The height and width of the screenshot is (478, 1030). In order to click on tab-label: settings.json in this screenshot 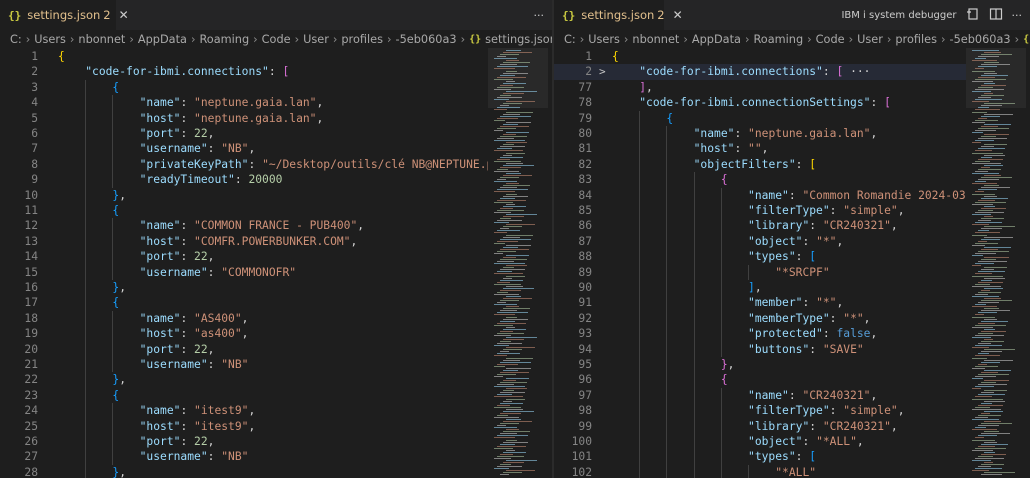, I will do `click(64, 15)`.